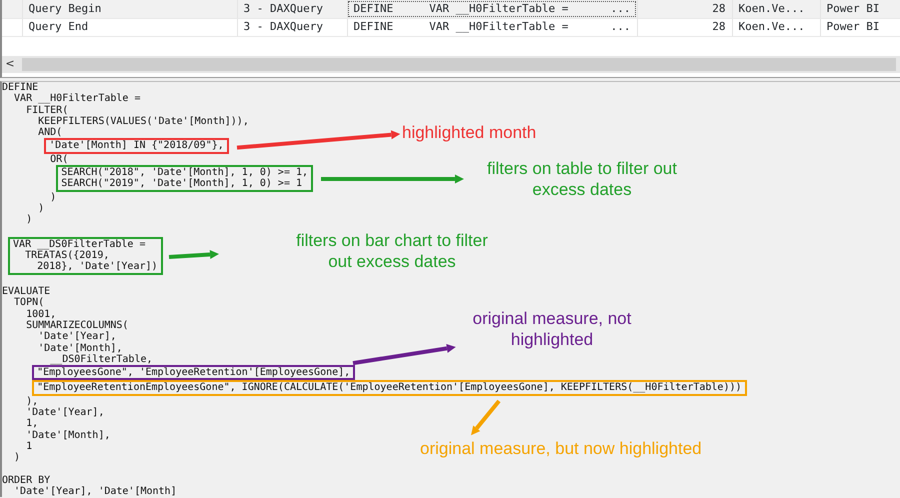  I want to click on code-line: "EmployeeRetentionEmployeesGone", IGNORE(CALCULATE('EmployeeRetention'[EmployeesGone], KEEPFILTERS(__H0FilterTable))), so click(389, 388).